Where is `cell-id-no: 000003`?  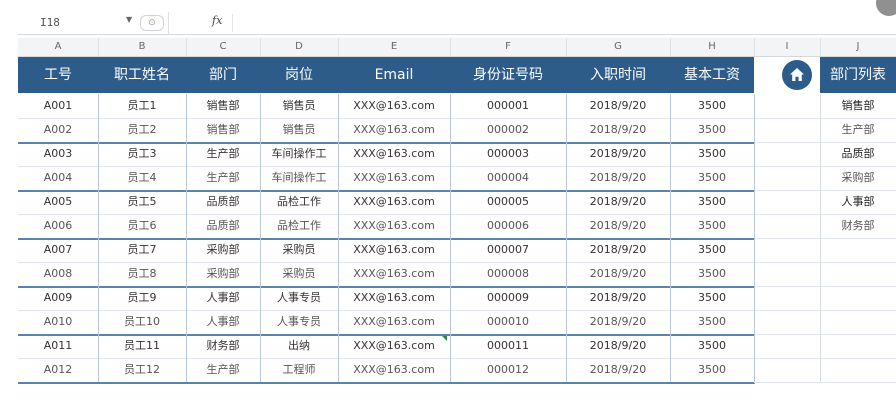 cell-id-no: 000003 is located at coordinates (508, 154).